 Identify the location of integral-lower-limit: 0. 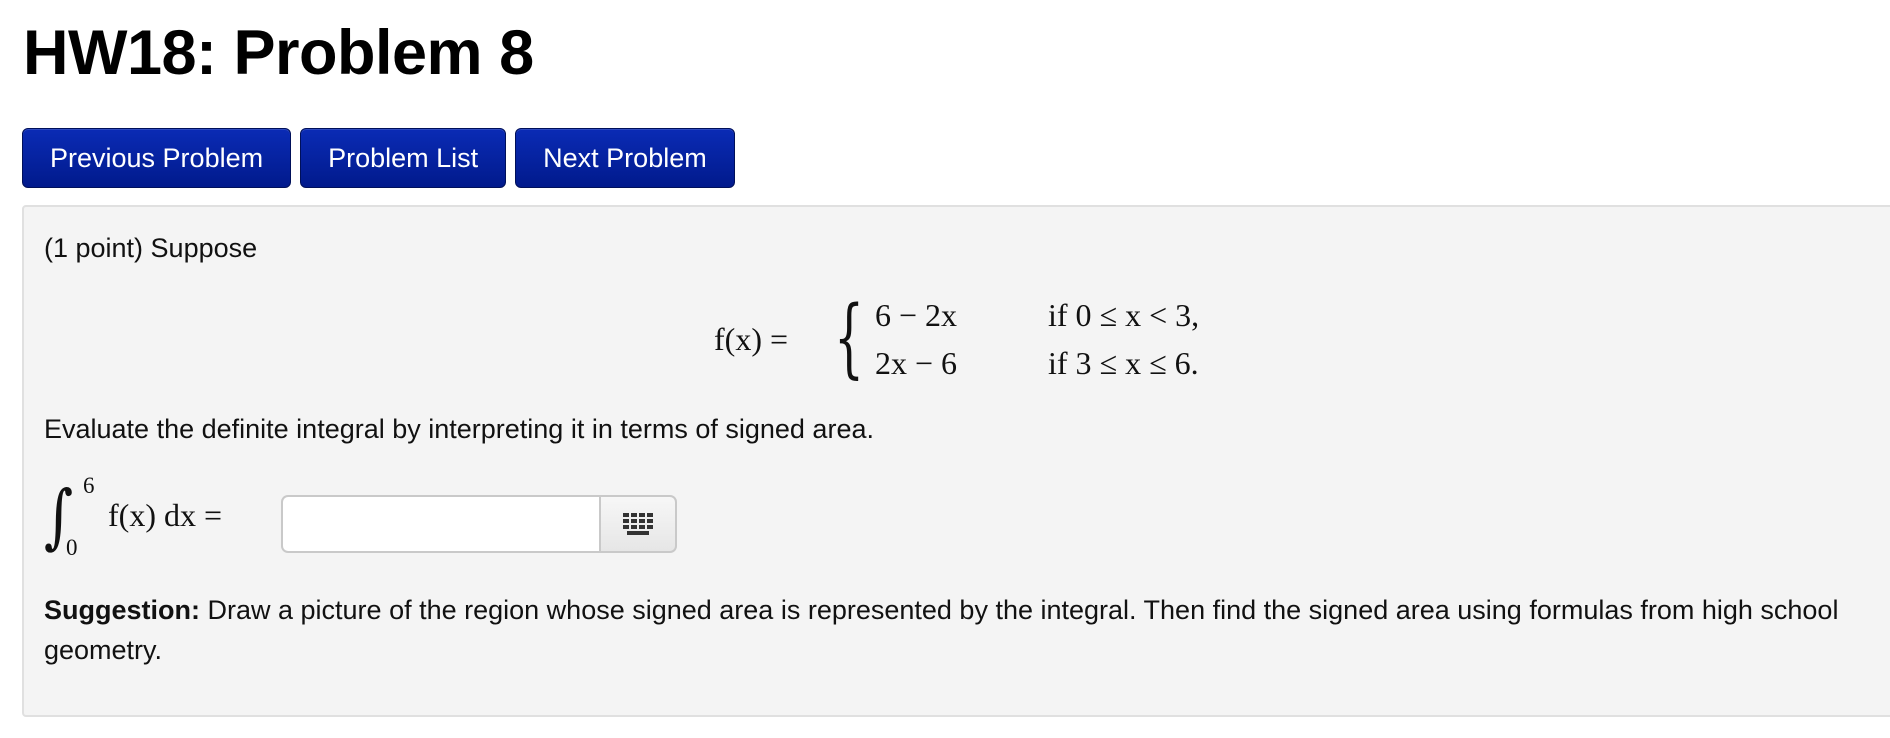
(72, 547).